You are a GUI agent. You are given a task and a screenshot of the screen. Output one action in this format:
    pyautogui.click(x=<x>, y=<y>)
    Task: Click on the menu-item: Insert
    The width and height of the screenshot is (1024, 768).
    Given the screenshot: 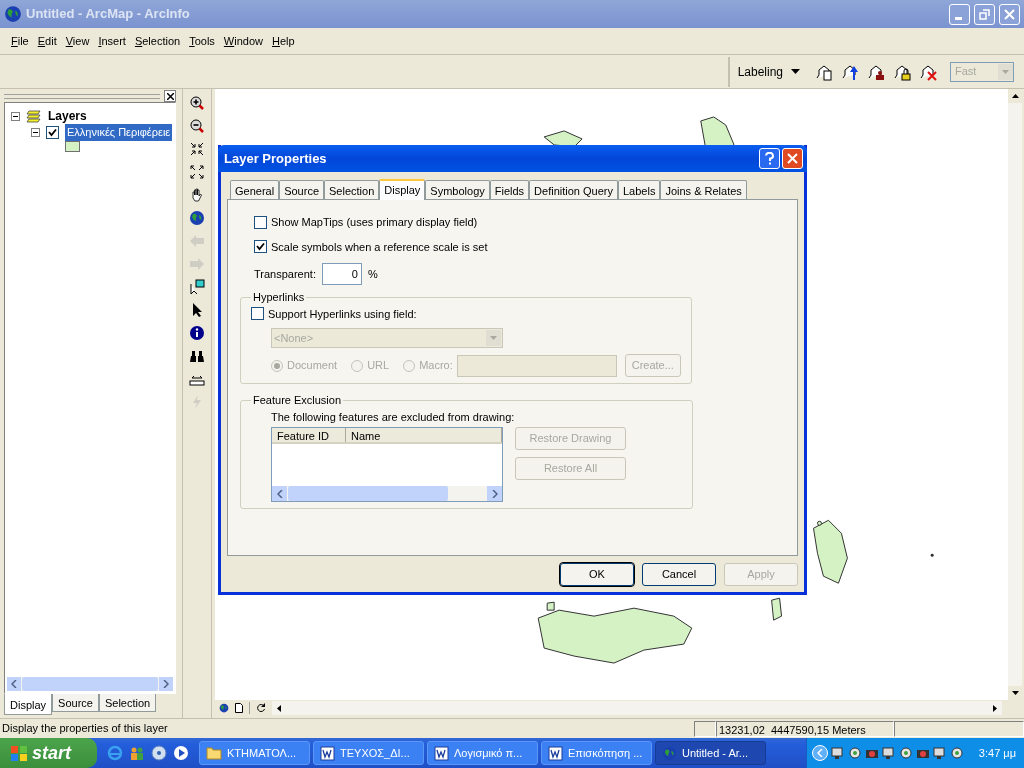 What is the action you would take?
    pyautogui.click(x=112, y=41)
    